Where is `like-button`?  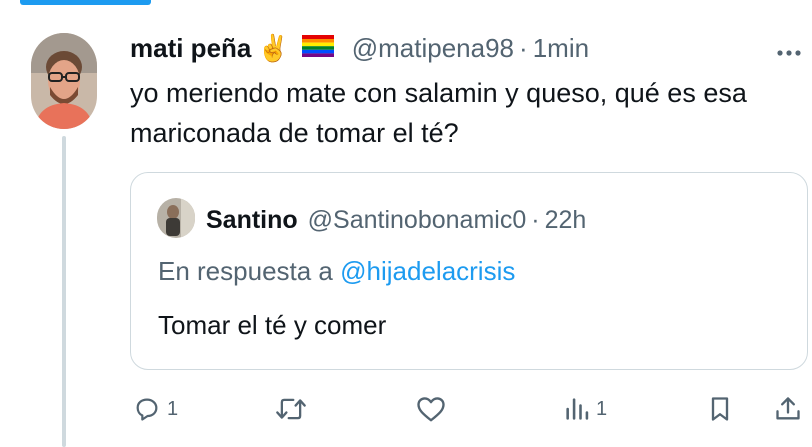
like-button is located at coordinates (431, 409).